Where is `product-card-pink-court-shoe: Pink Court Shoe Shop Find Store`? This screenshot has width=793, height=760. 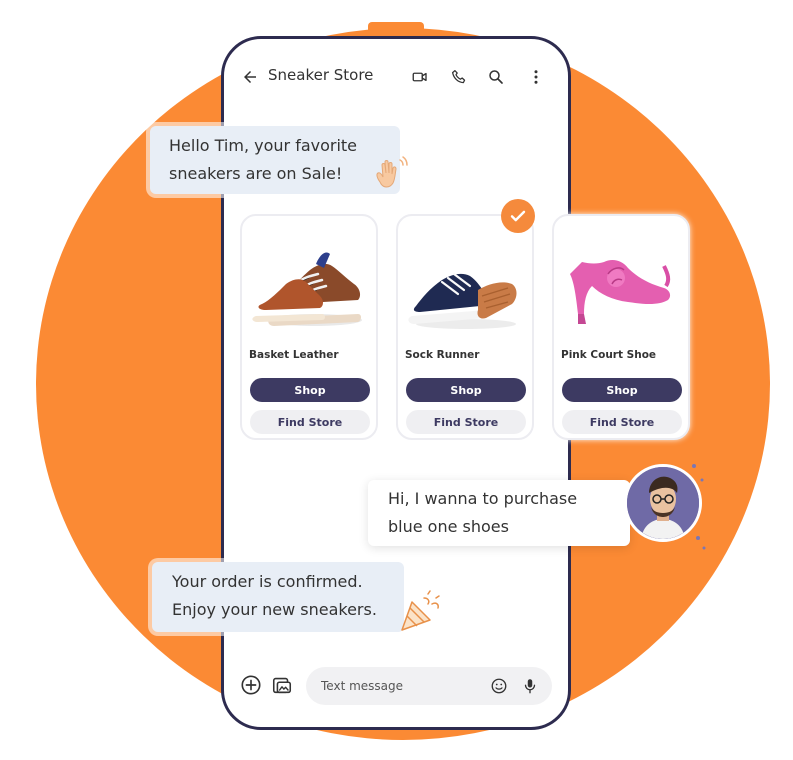 product-card-pink-court-shoe: Pink Court Shoe Shop Find Store is located at coordinates (621, 327).